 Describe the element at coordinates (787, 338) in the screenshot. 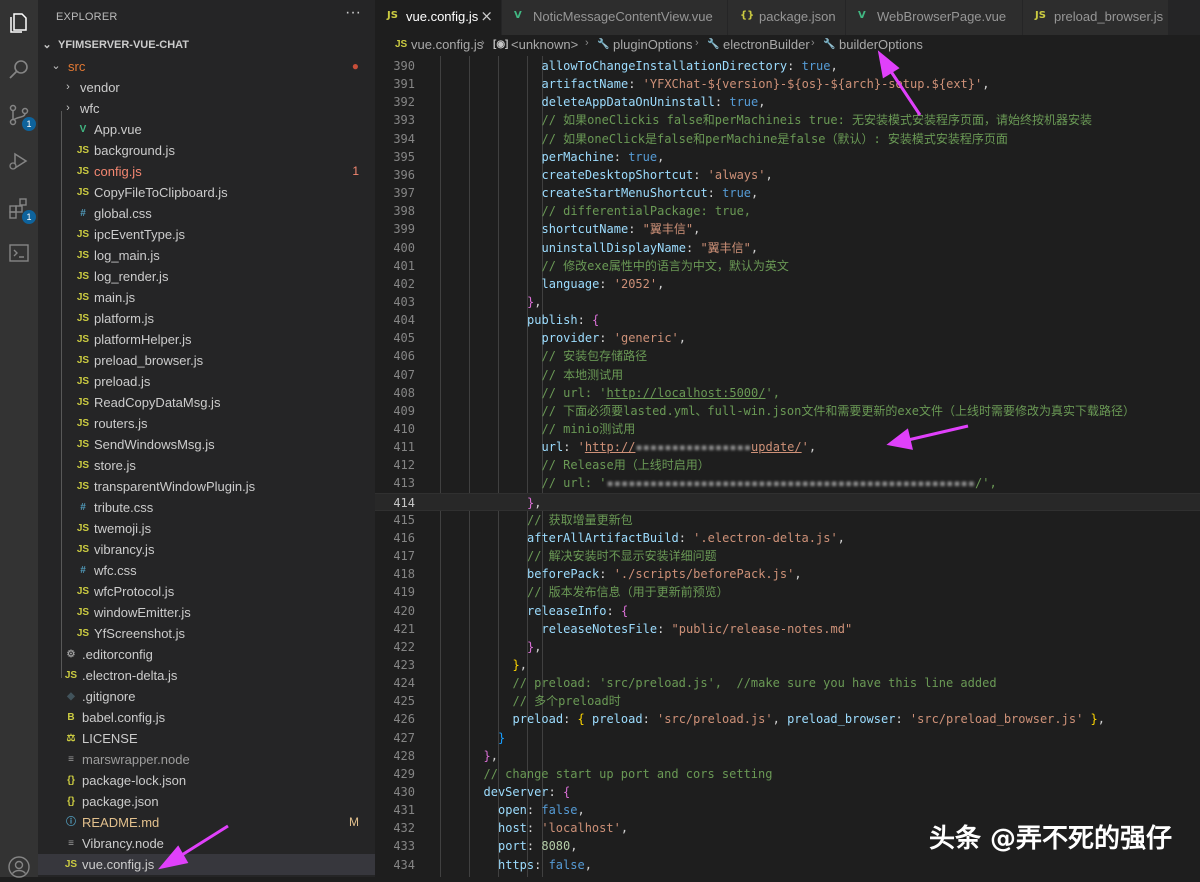

I see `code-line: 405 provider: 'generic',` at that location.